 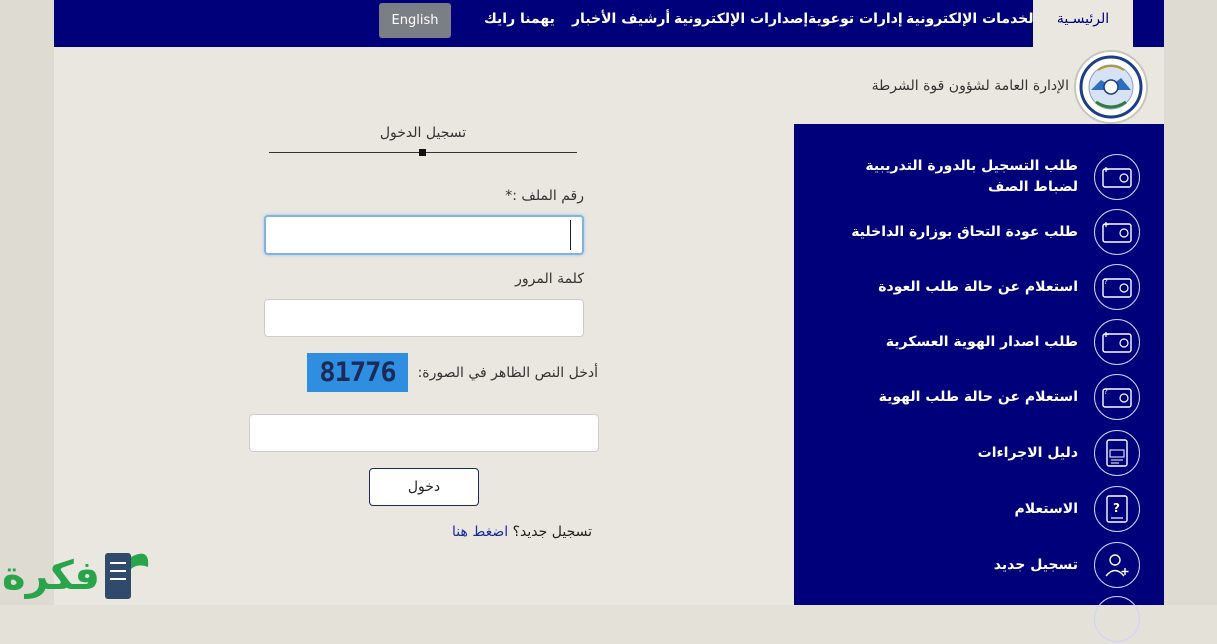 I want to click on sidebar-item-label: دليل الاجراءات, so click(x=1027, y=452).